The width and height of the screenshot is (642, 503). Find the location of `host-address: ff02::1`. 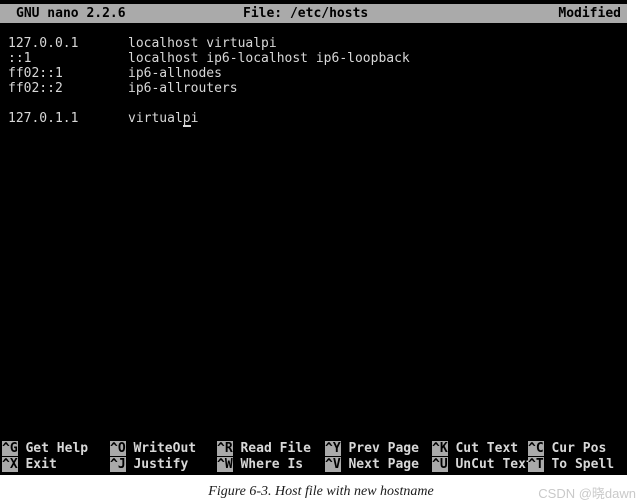

host-address: ff02::1 is located at coordinates (35, 73).